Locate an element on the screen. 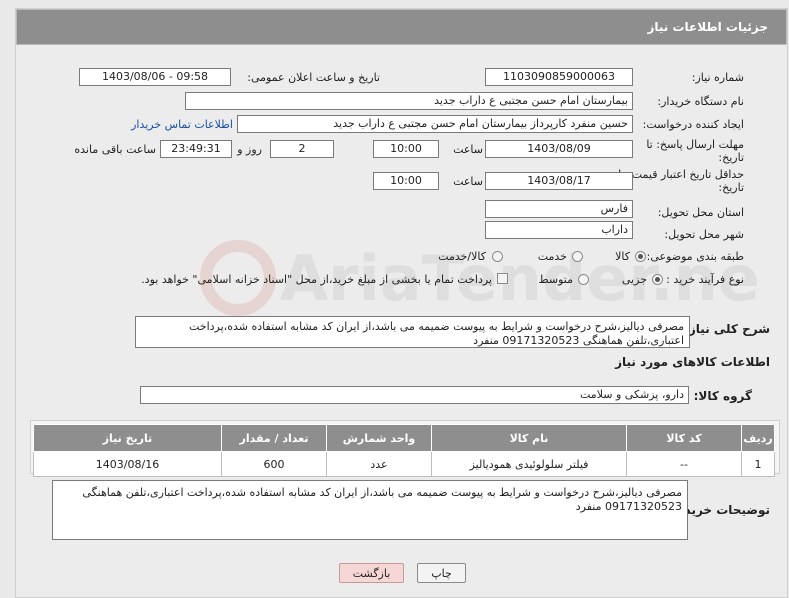  province-label: استان محل تحویل: is located at coordinates (700, 212).